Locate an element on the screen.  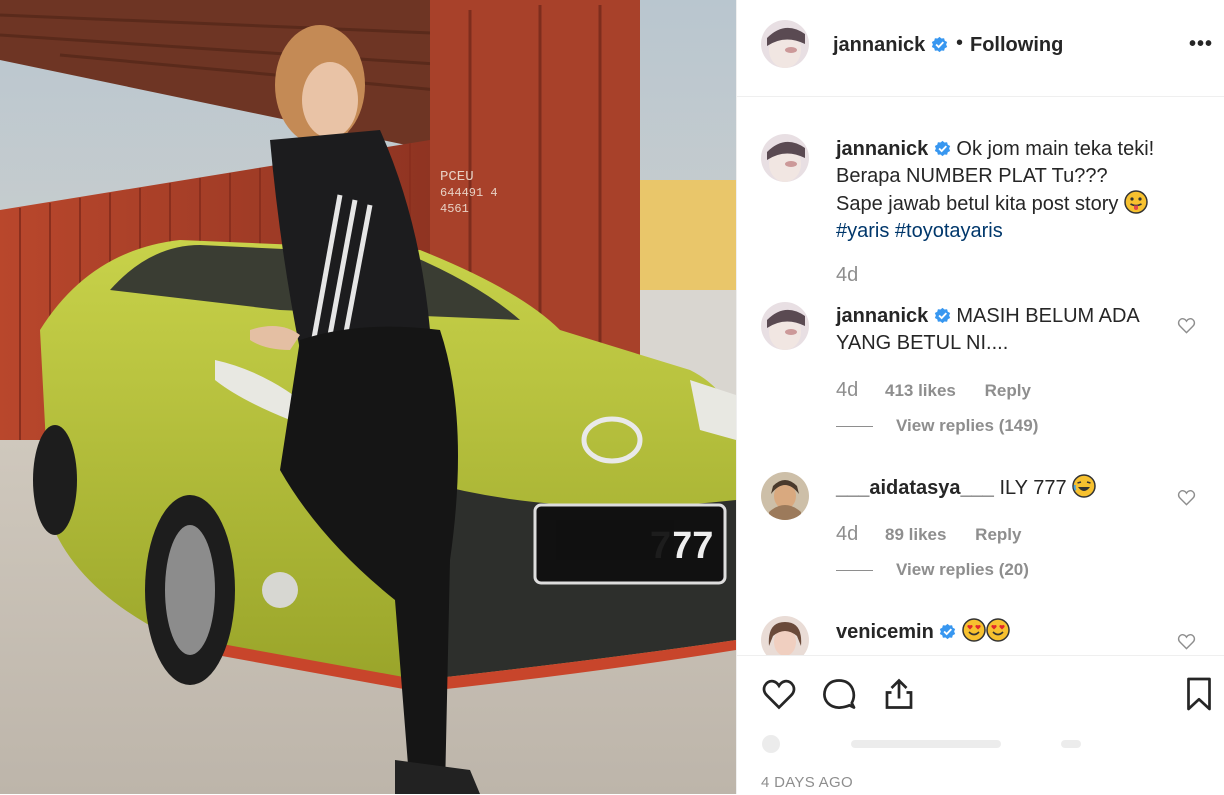
caption-username: jannanick is located at coordinates (882, 149).